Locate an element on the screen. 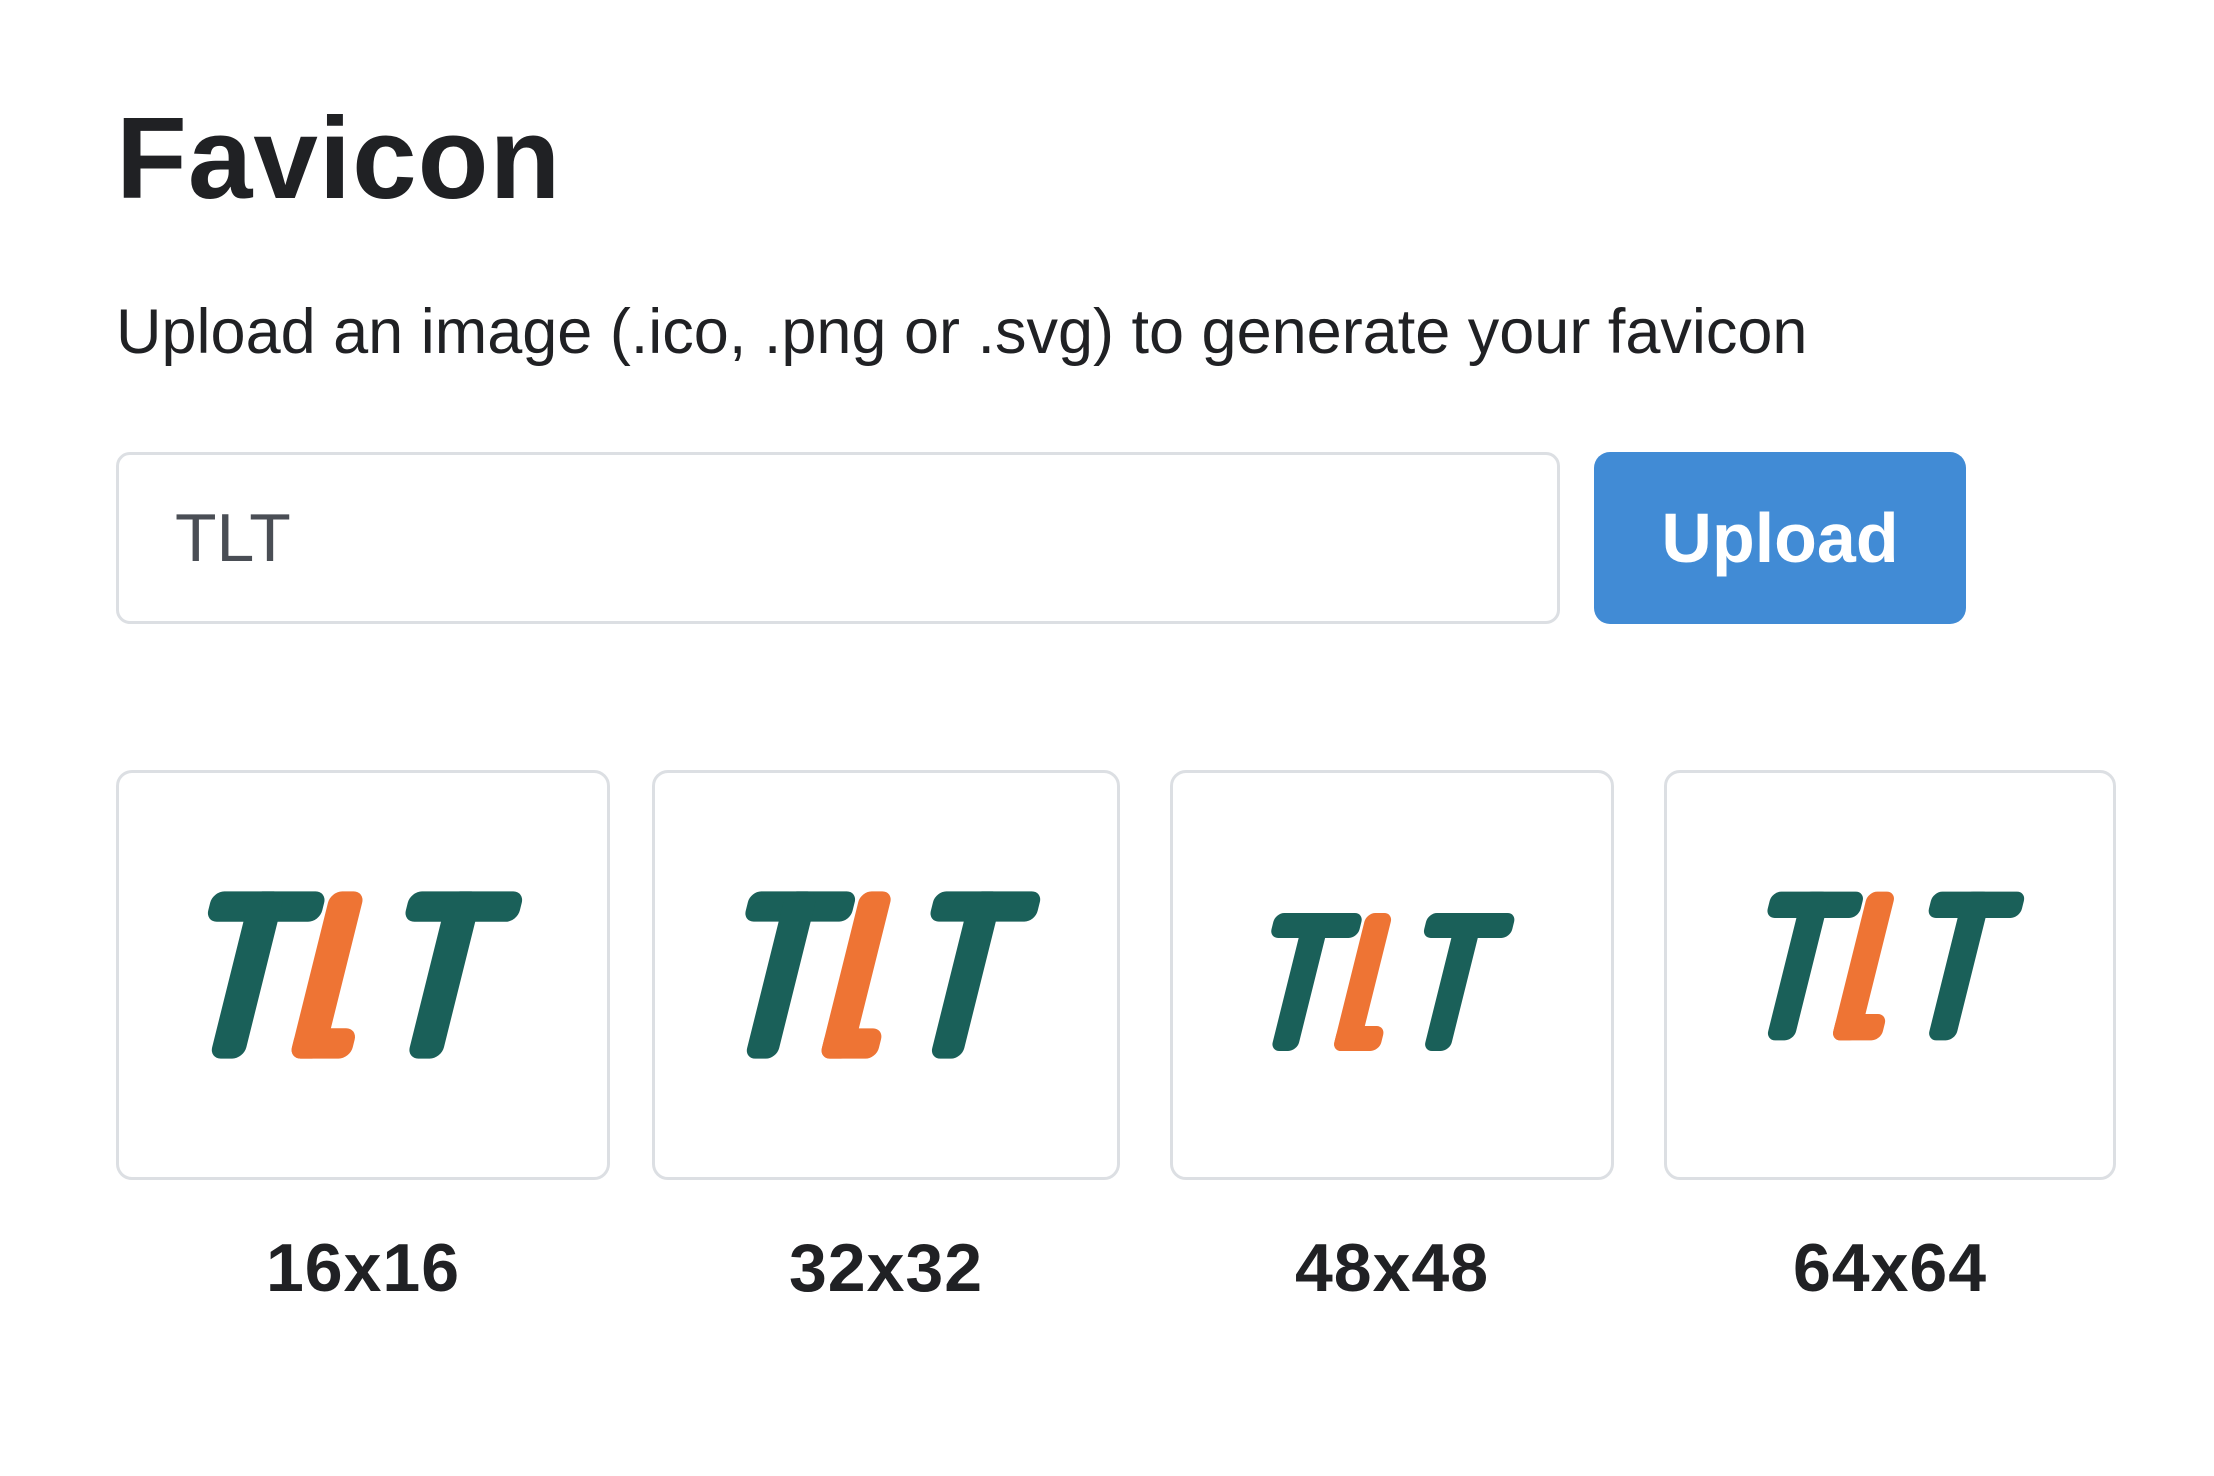 This screenshot has width=2214, height=1476. favicon-text-input is located at coordinates (838, 538).